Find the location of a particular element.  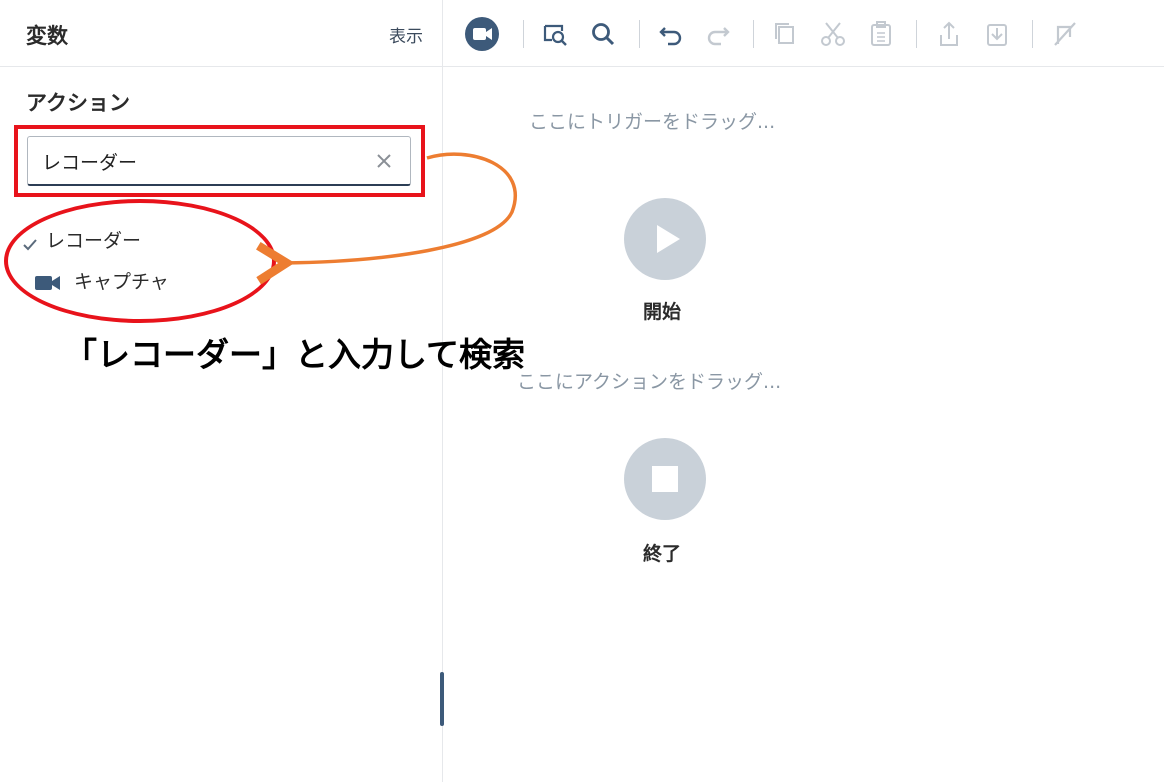

export-icon is located at coordinates (949, 34).